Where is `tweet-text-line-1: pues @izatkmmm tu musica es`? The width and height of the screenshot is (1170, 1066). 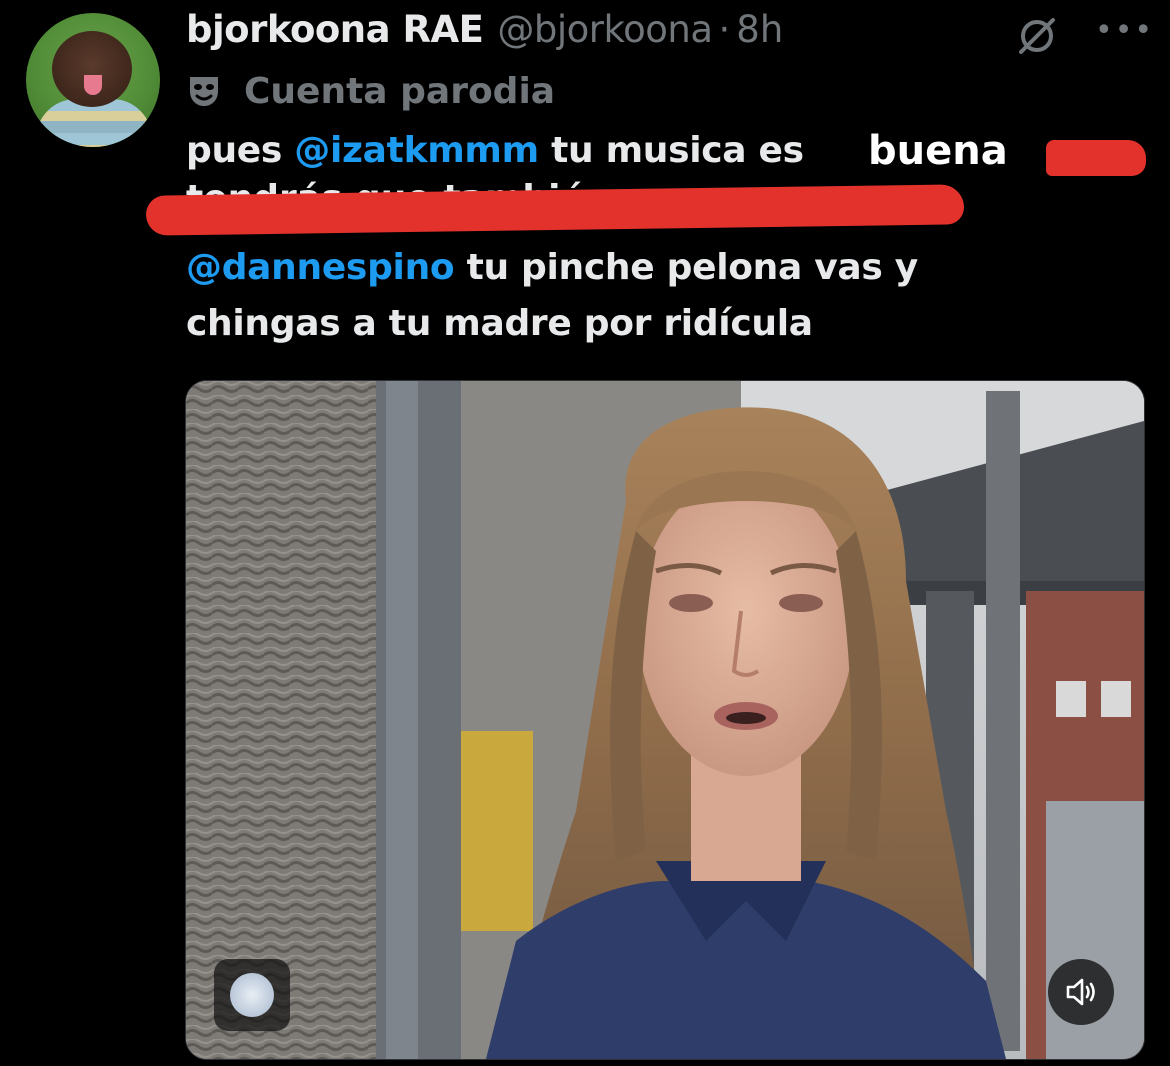
tweet-text-line-1: pues @izatkmmm tu musica es is located at coordinates (495, 150).